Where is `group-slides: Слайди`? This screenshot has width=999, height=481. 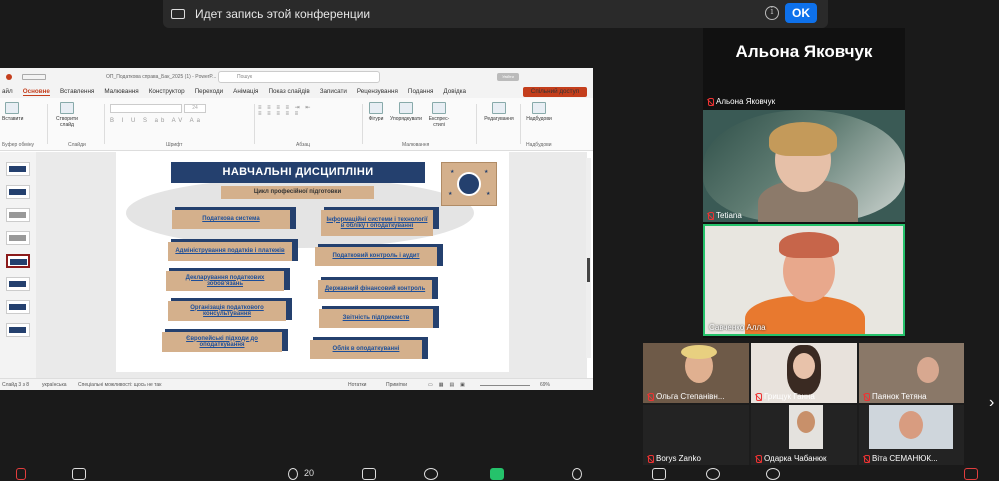 group-slides: Слайди is located at coordinates (77, 145).